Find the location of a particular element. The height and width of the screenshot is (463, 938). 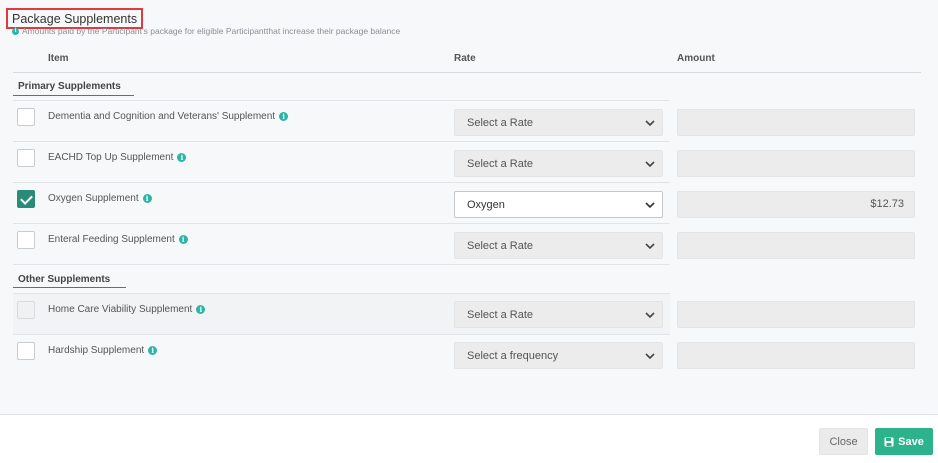

frequency-select: Select a frequency is located at coordinates (558, 355).